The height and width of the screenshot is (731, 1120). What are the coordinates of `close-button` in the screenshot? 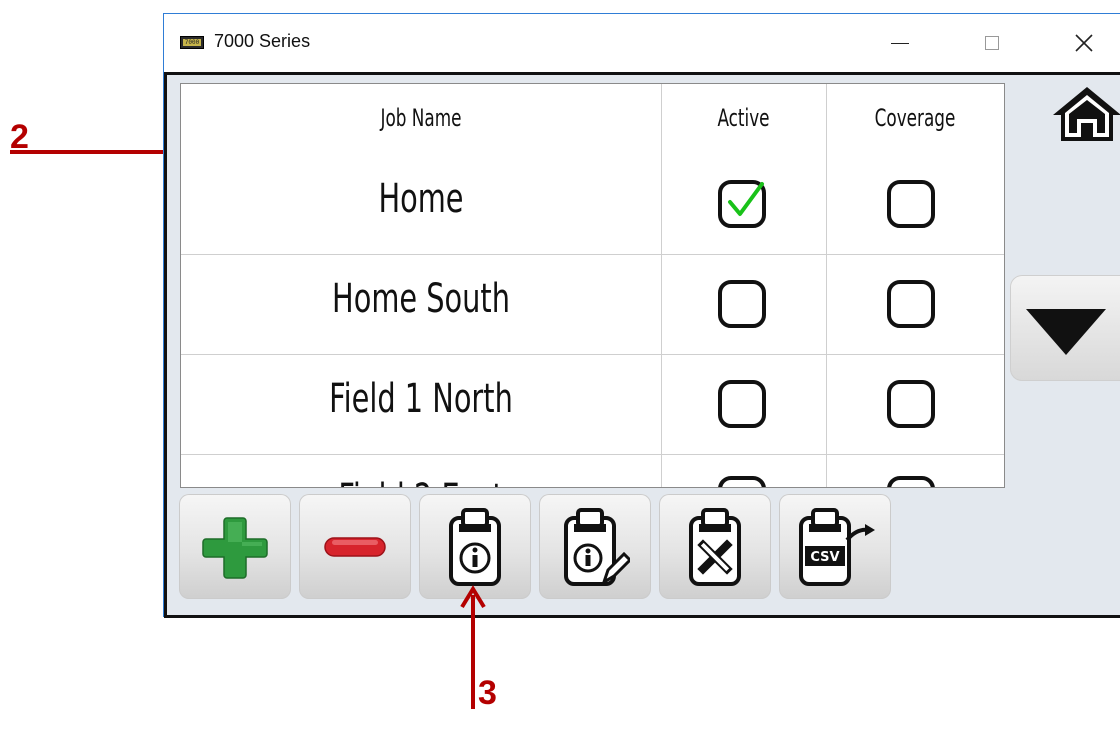 It's located at (1084, 43).